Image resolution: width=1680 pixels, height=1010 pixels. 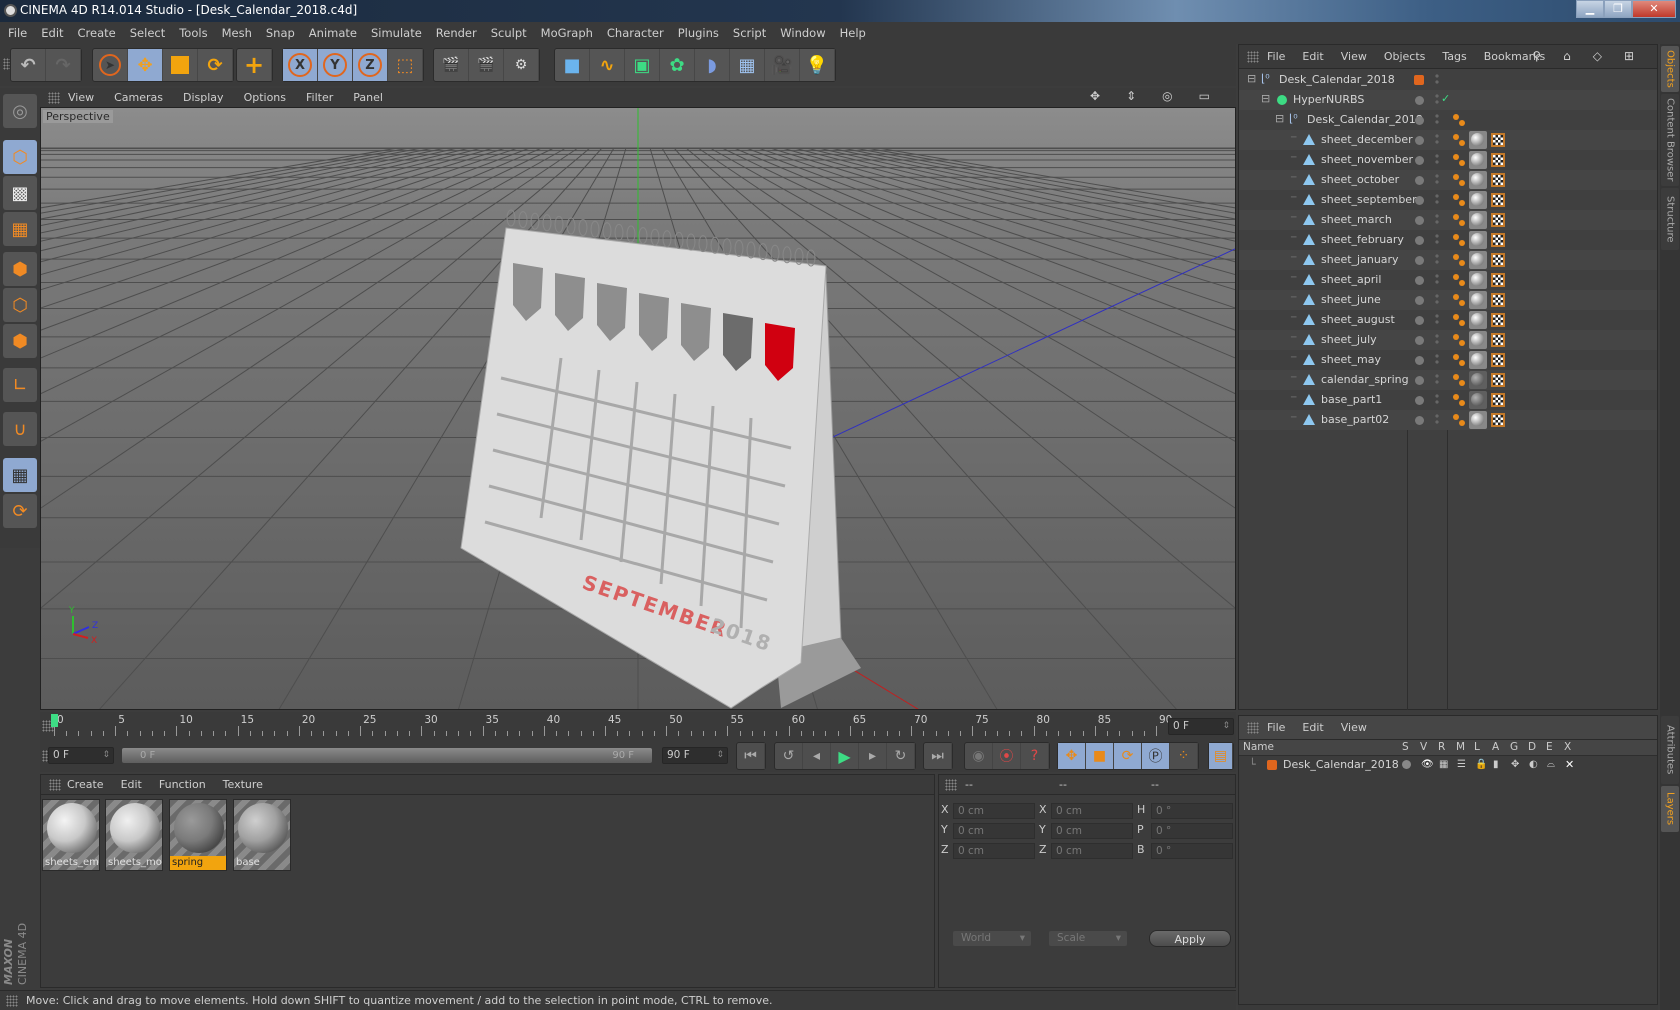 I want to click on end-frame-field: 90 F, so click(x=695, y=755).